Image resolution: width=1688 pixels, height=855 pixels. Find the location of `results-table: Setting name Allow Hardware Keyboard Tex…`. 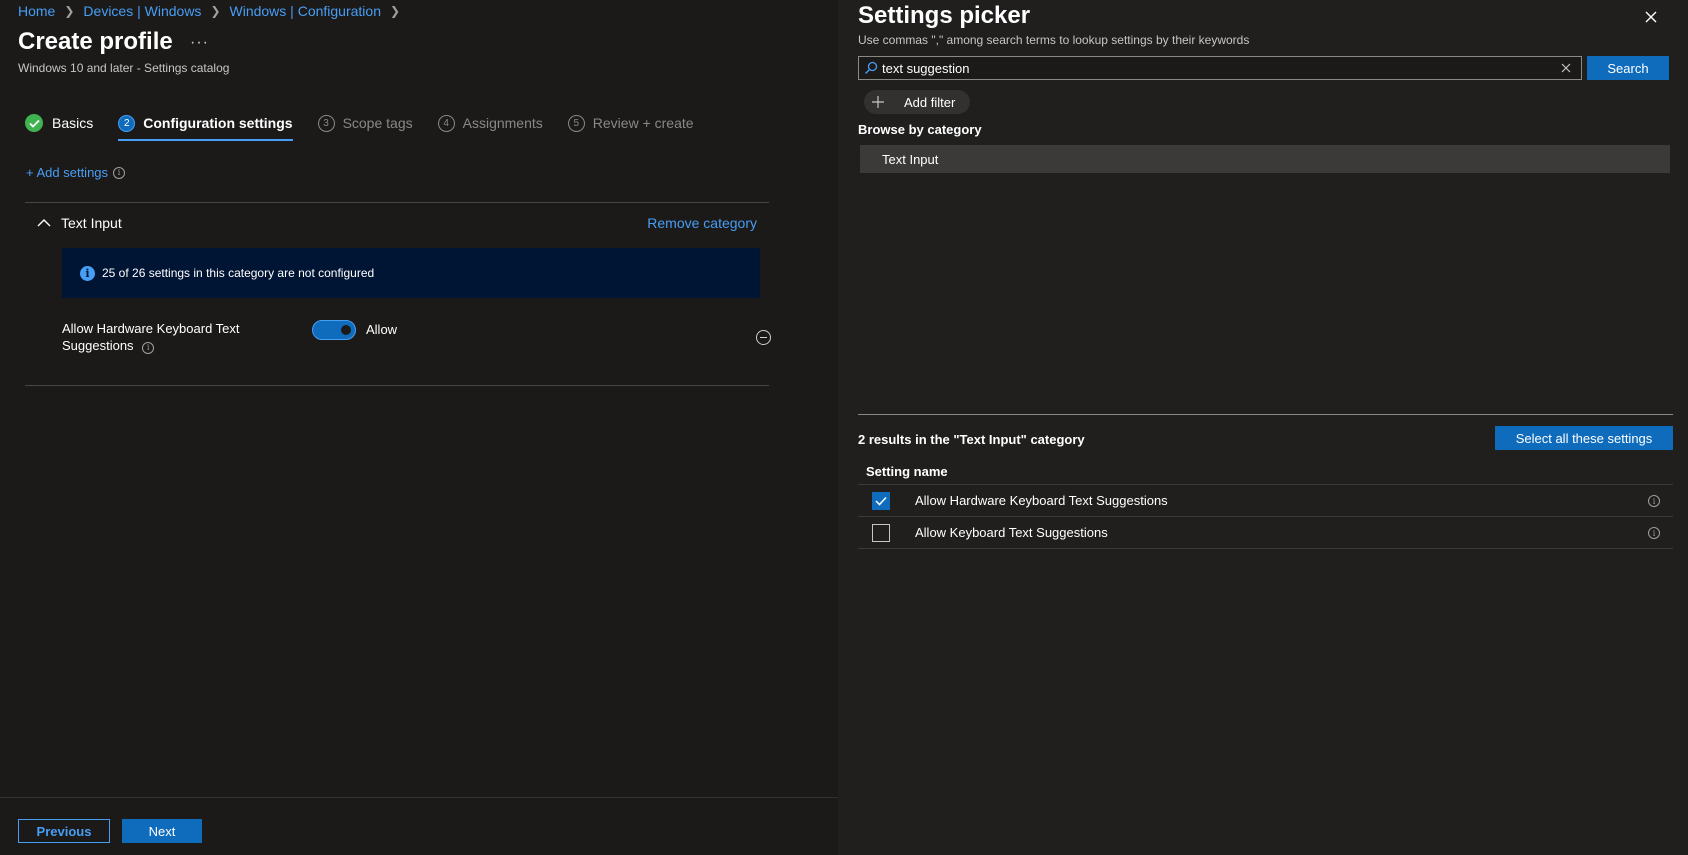

results-table: Setting name Allow Hardware Keyboard Tex… is located at coordinates (1265, 503).